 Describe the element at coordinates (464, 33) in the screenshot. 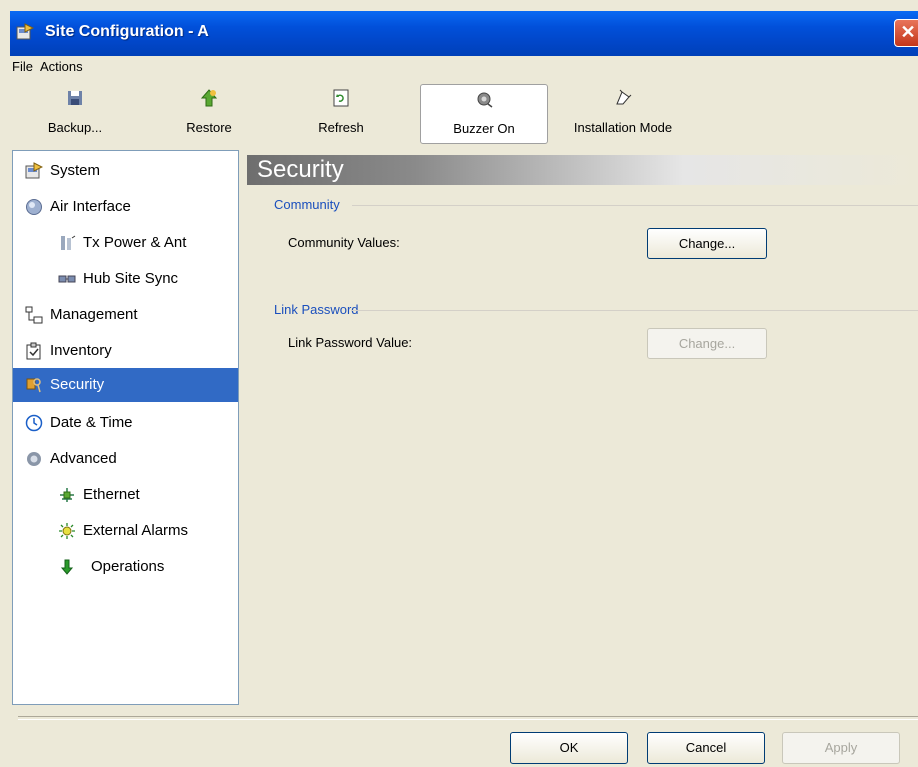

I see `title-bar: Site Configuration - A ✕` at that location.